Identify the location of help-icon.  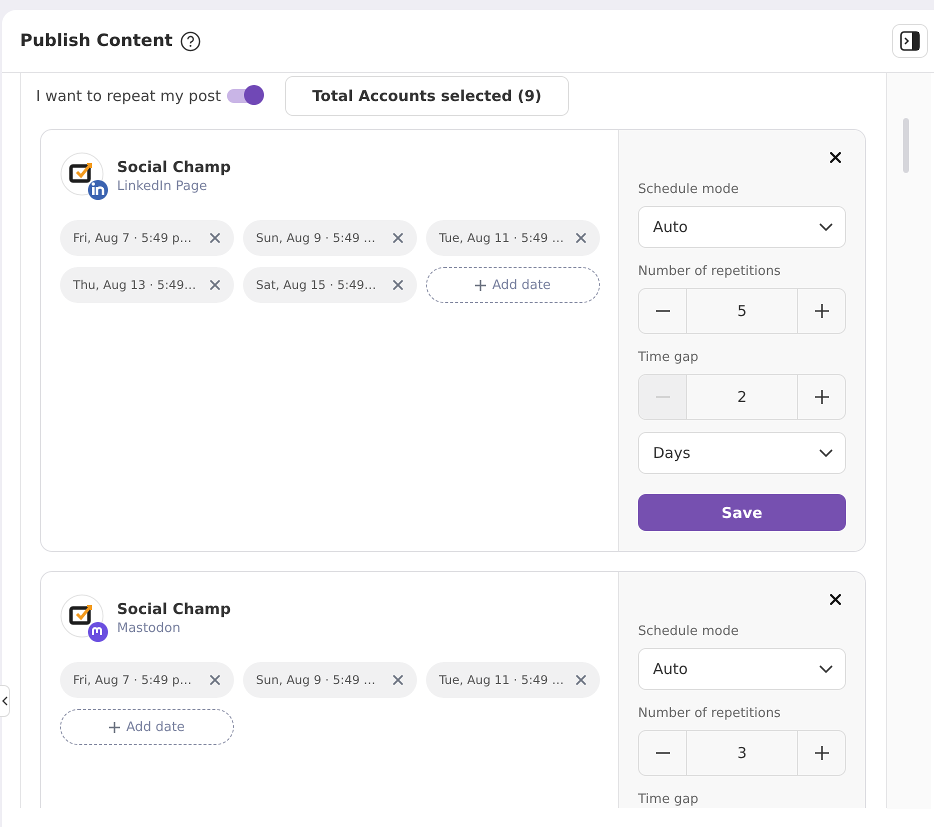
(190, 41).